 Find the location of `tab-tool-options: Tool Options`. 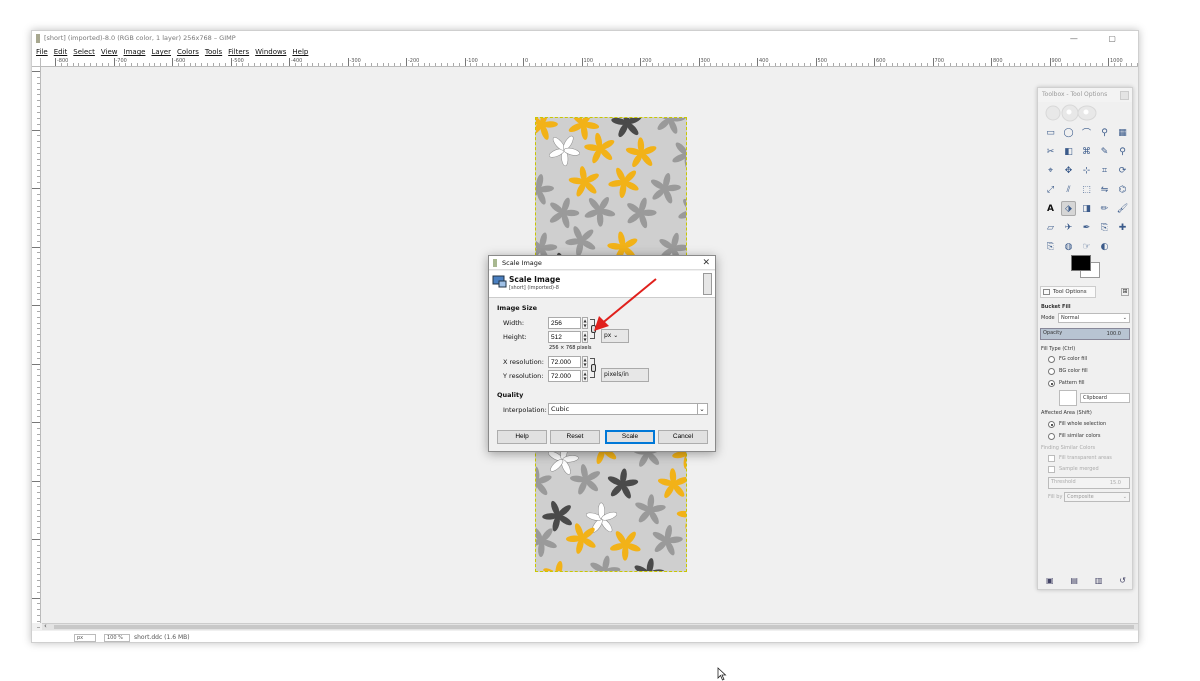

tab-tool-options: Tool Options is located at coordinates (1068, 292).